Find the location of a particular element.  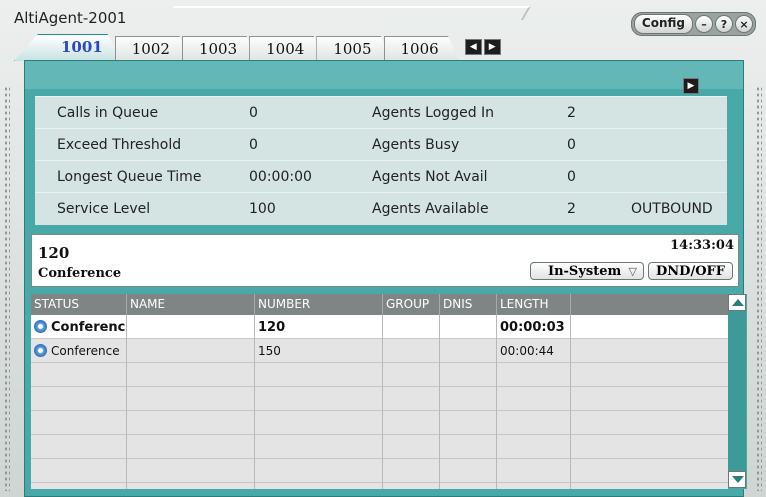

column-header-length: LENGTH is located at coordinates (524, 304).